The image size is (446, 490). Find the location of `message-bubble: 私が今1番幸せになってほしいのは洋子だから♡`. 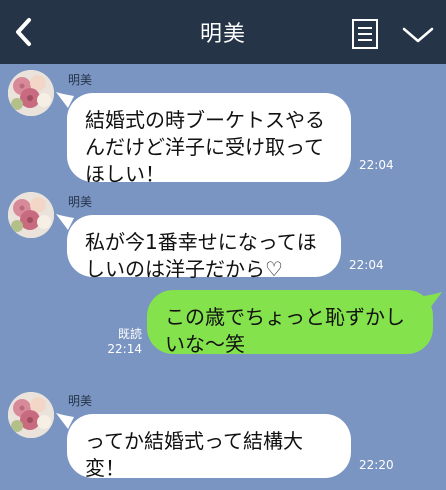

message-bubble: 私が今1番幸せになってほしいのは洋子だから♡ is located at coordinates (204, 248).